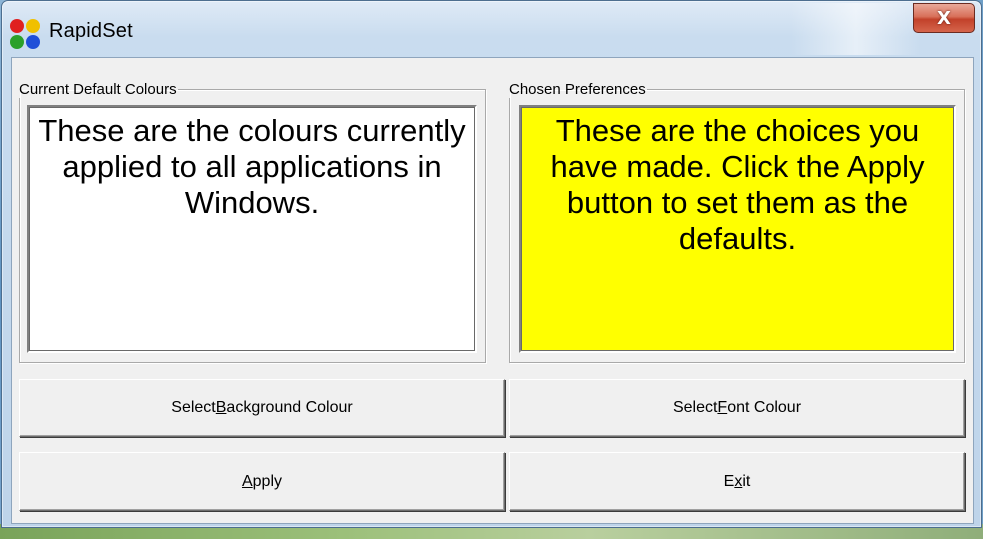  What do you see at coordinates (98, 89) in the screenshot?
I see `current-default-colours-label: Current Default Colours` at bounding box center [98, 89].